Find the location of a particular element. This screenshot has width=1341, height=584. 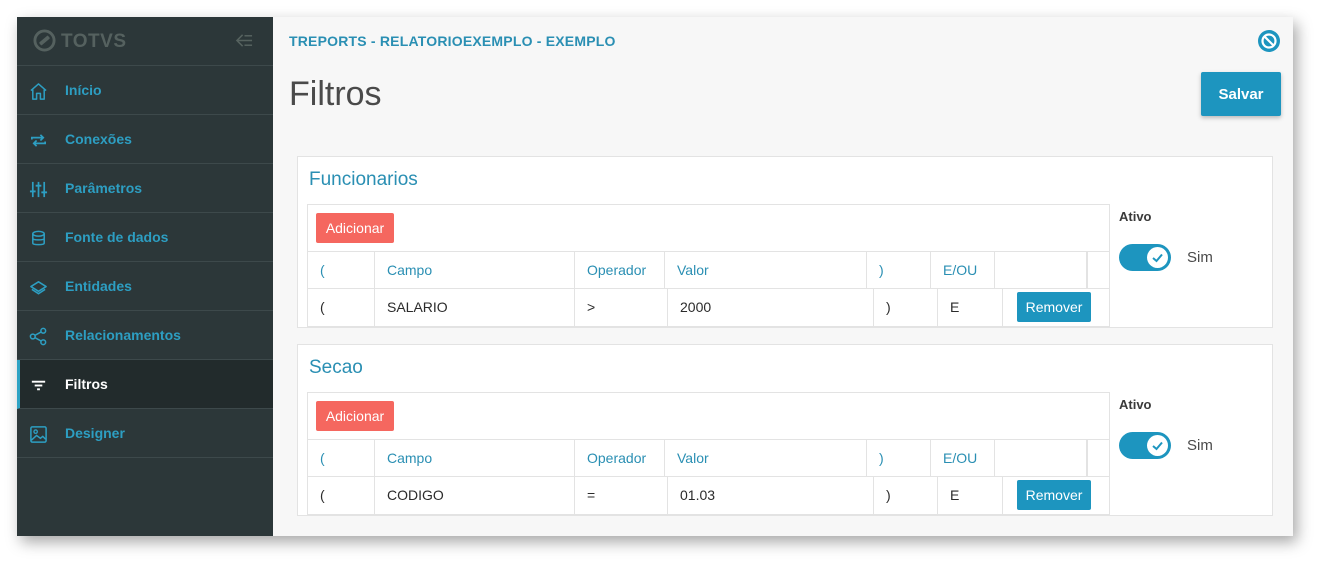

cell-campo: SALARIO is located at coordinates (475, 307).